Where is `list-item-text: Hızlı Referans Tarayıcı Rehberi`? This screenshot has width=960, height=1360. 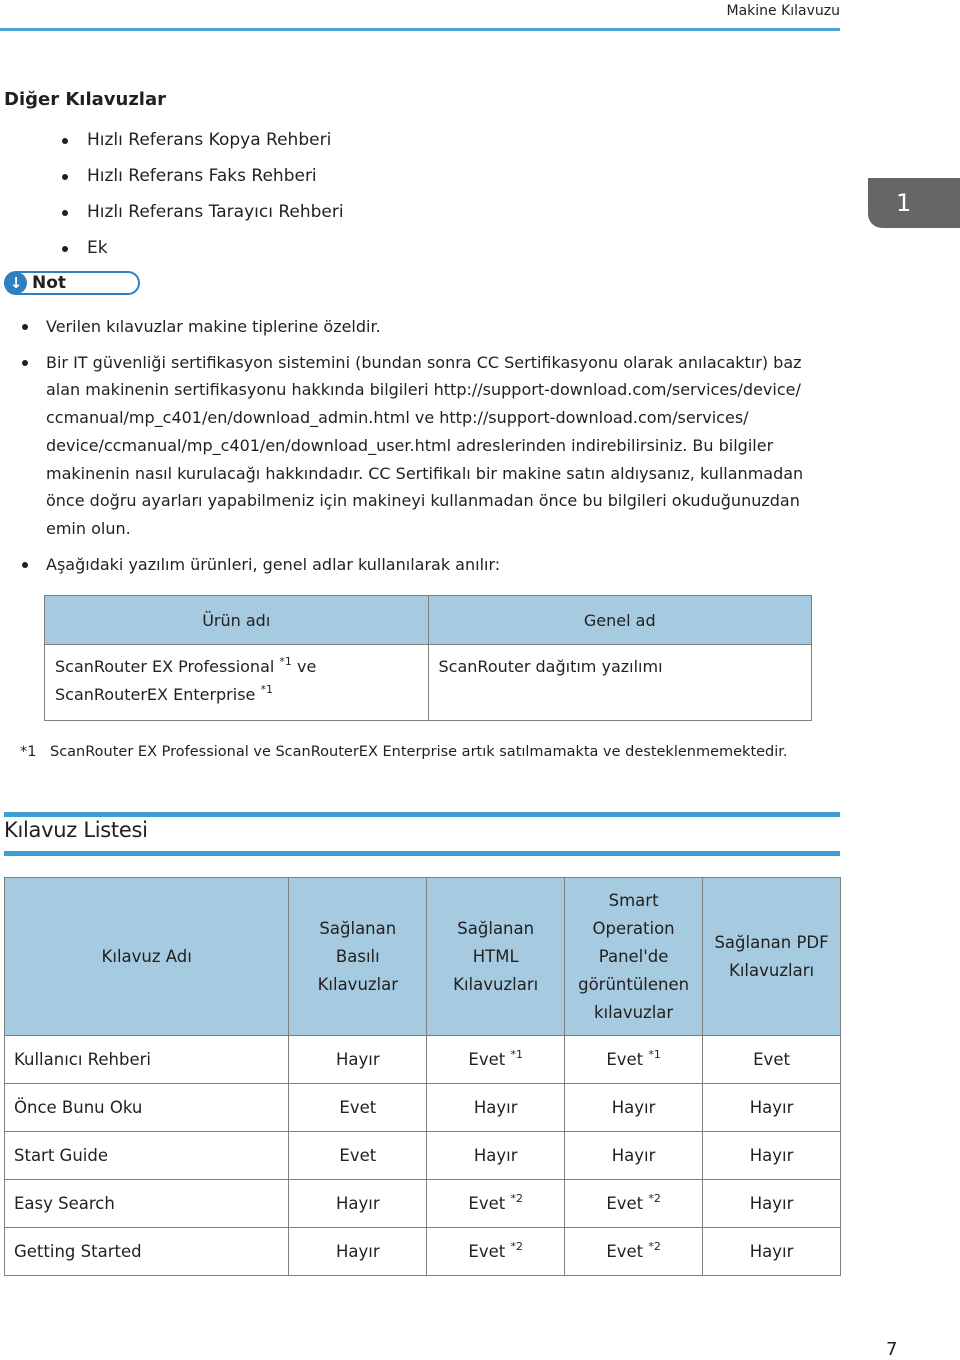
list-item-text: Hızlı Referans Tarayıcı Rehberi is located at coordinates (215, 212).